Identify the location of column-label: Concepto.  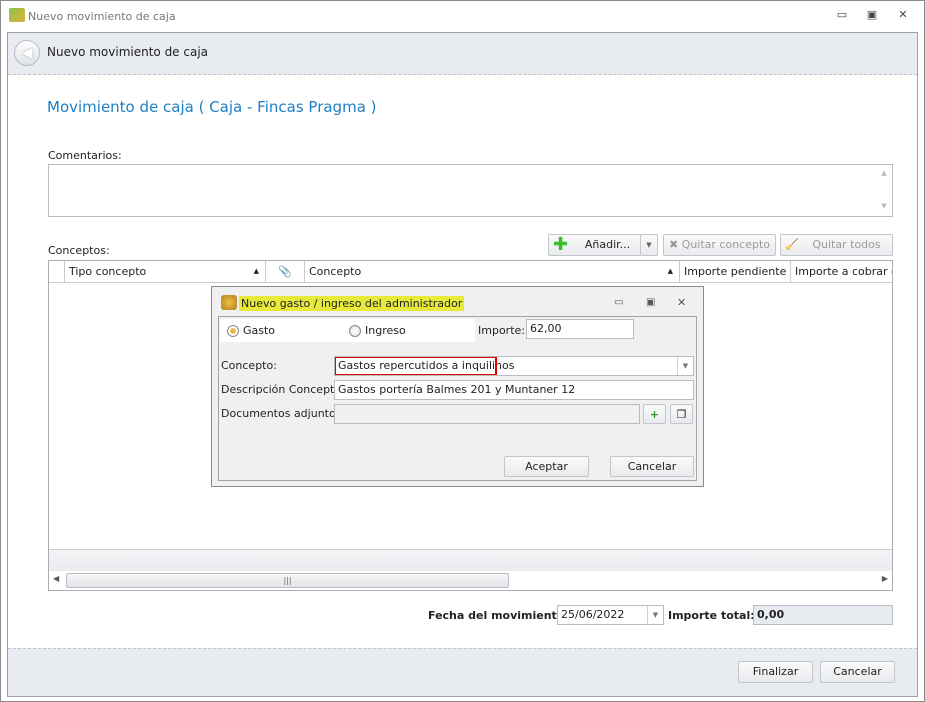
(335, 271).